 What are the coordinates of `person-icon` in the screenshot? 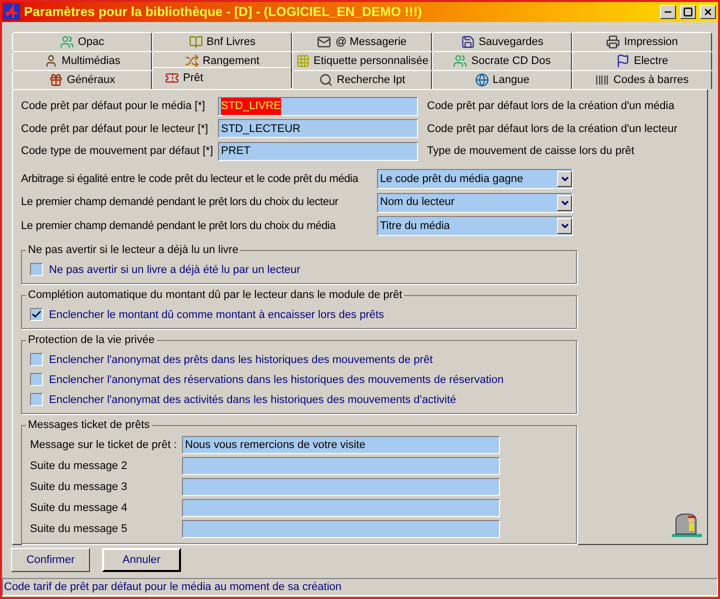 It's located at (51, 61).